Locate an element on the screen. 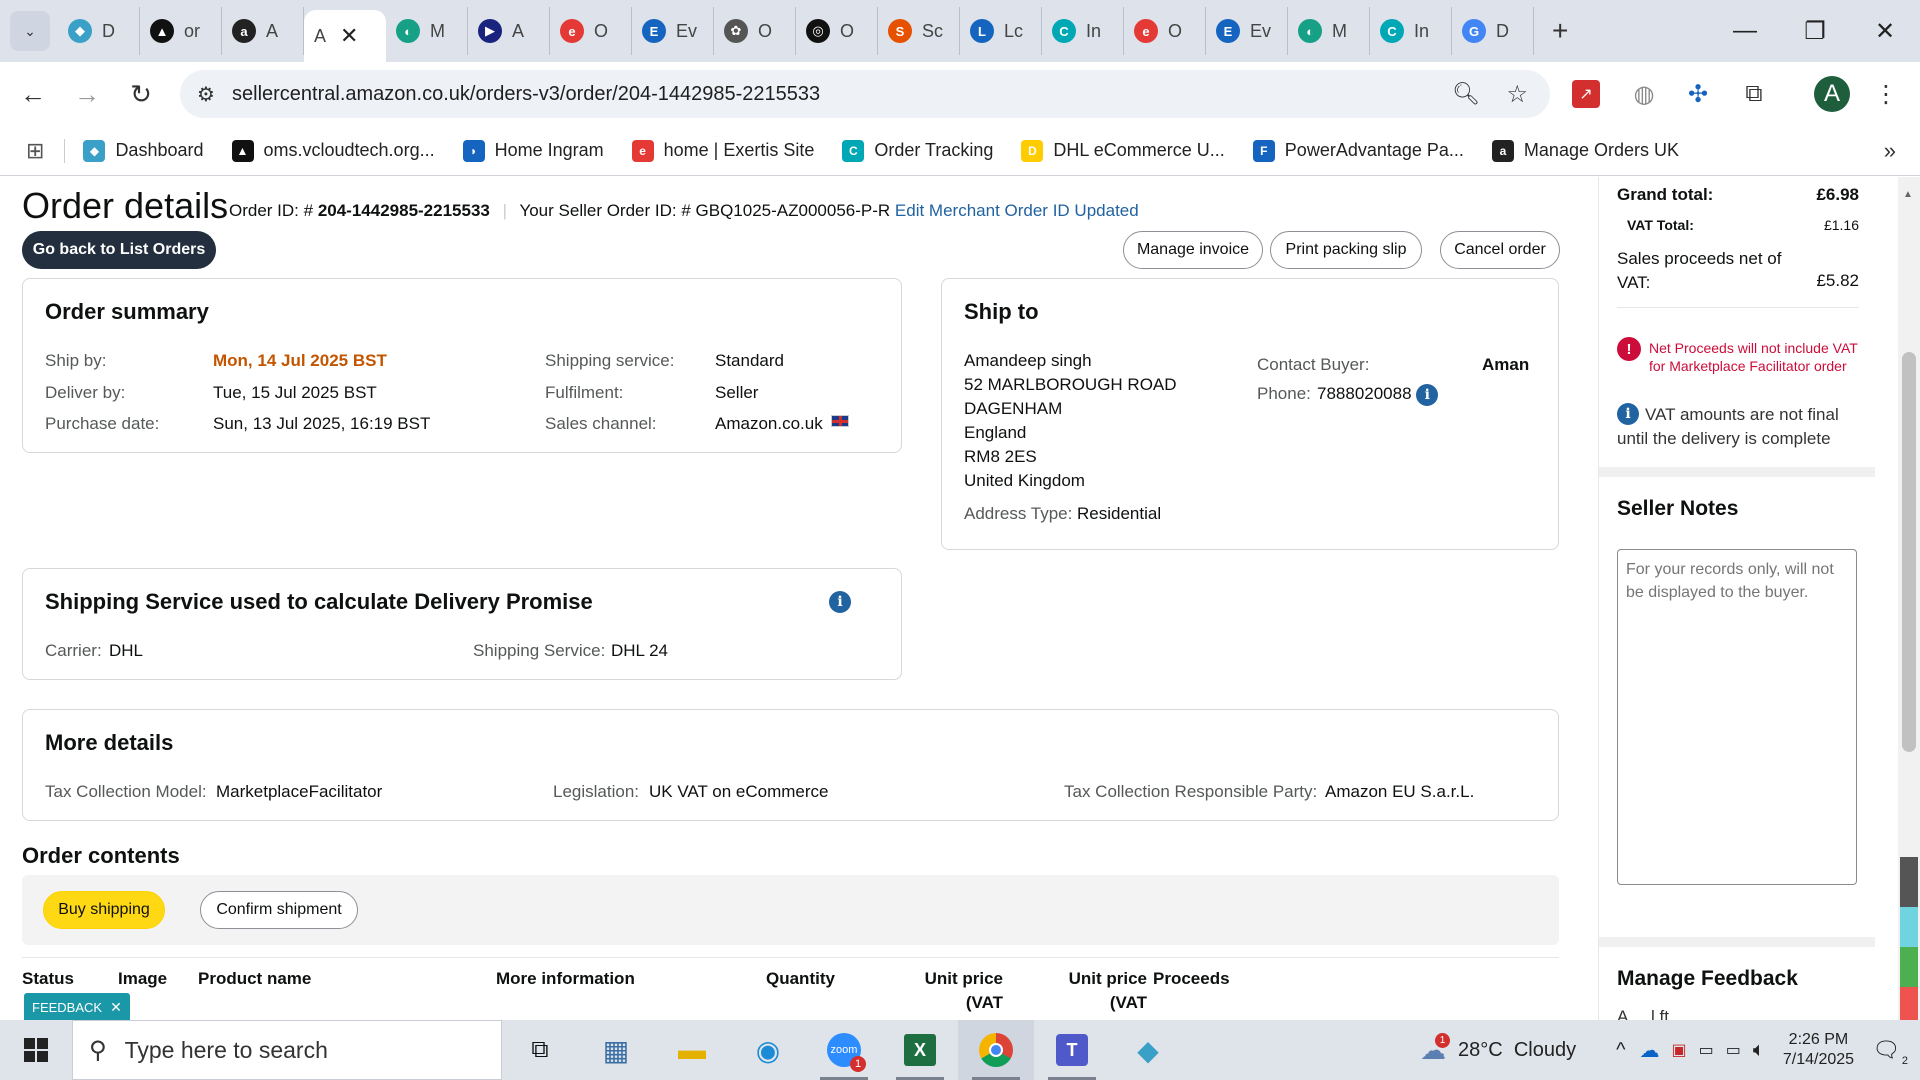 The height and width of the screenshot is (1080, 1920). browser-tab: ▲ or is located at coordinates (181, 31).